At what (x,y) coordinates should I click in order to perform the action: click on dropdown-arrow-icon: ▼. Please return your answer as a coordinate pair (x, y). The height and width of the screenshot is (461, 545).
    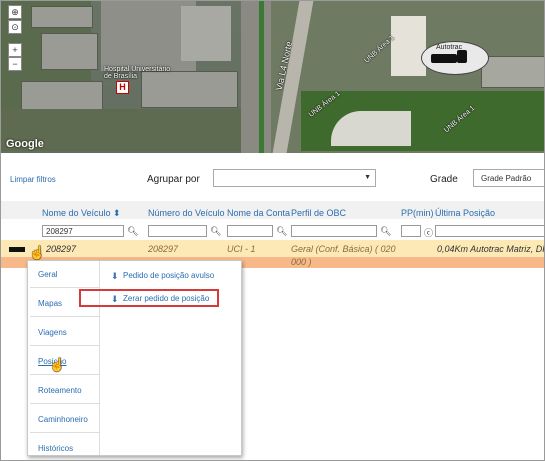
    Looking at the image, I should click on (367, 177).